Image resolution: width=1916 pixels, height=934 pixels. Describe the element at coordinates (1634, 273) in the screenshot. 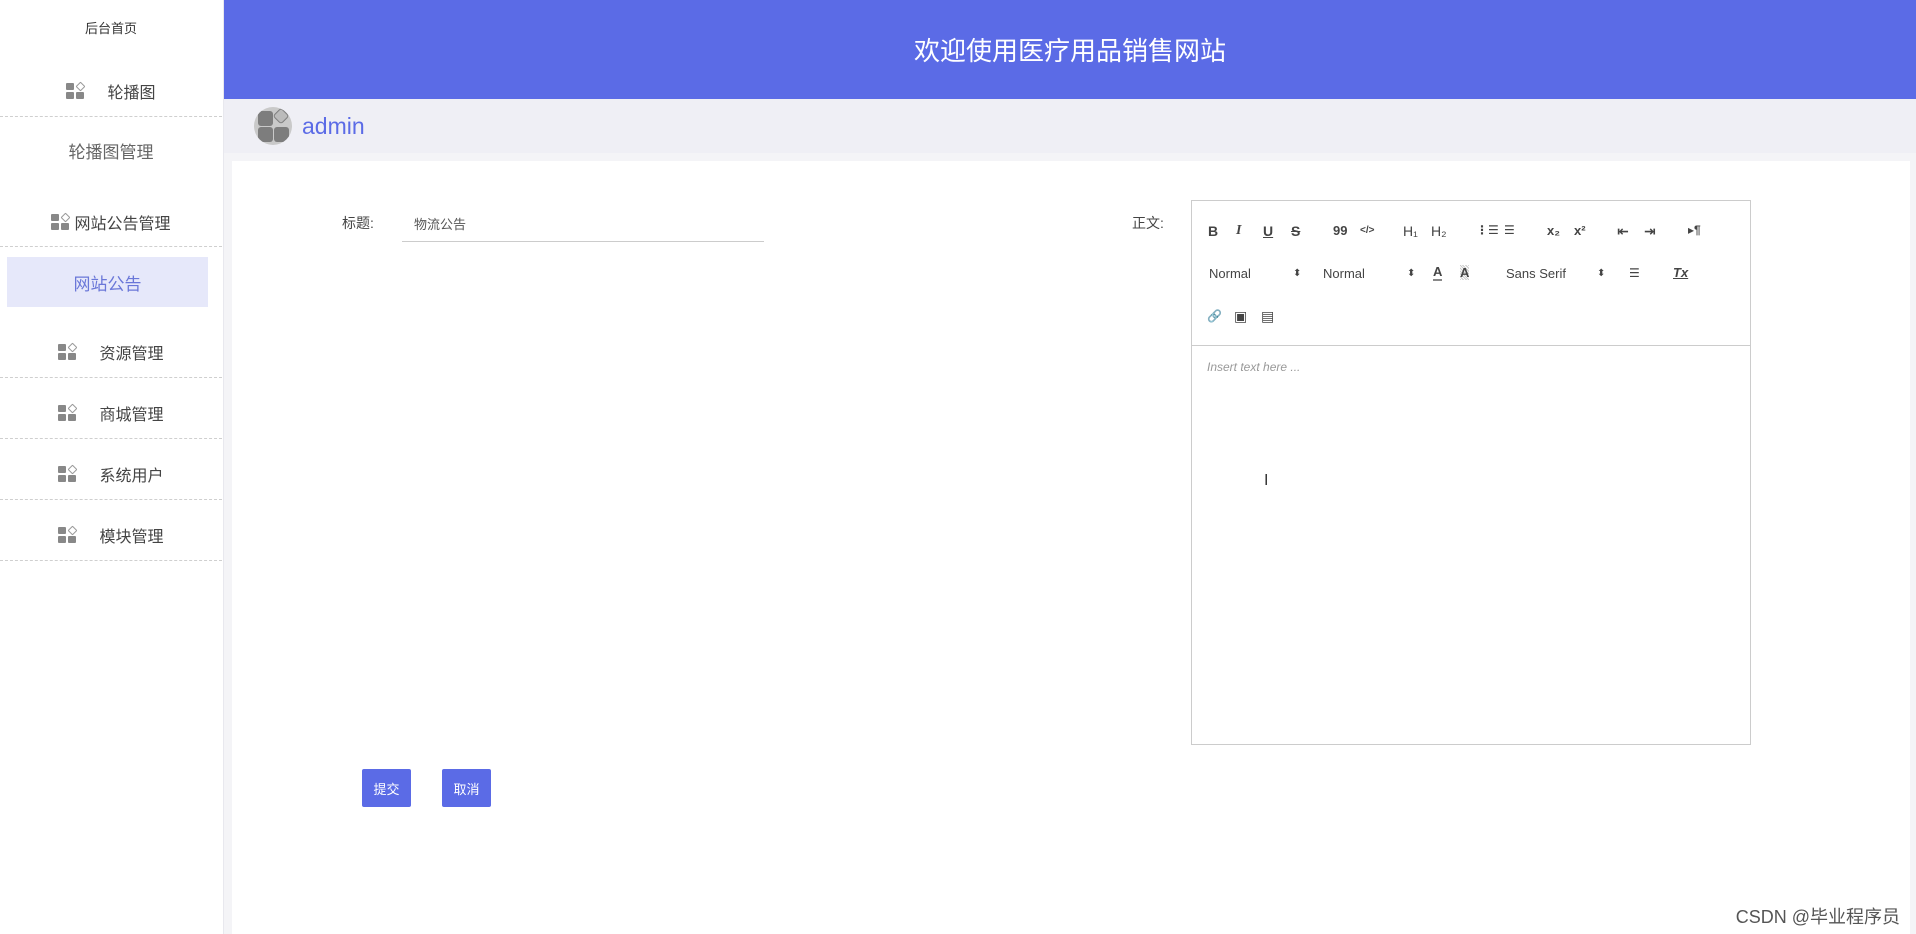

I see `align-button: ☰` at that location.